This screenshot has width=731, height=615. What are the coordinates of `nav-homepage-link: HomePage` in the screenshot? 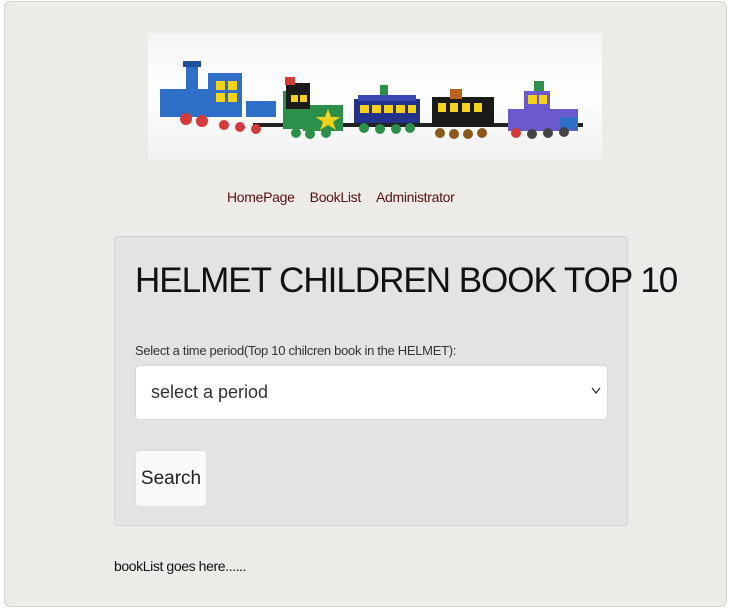 It's located at (261, 198).